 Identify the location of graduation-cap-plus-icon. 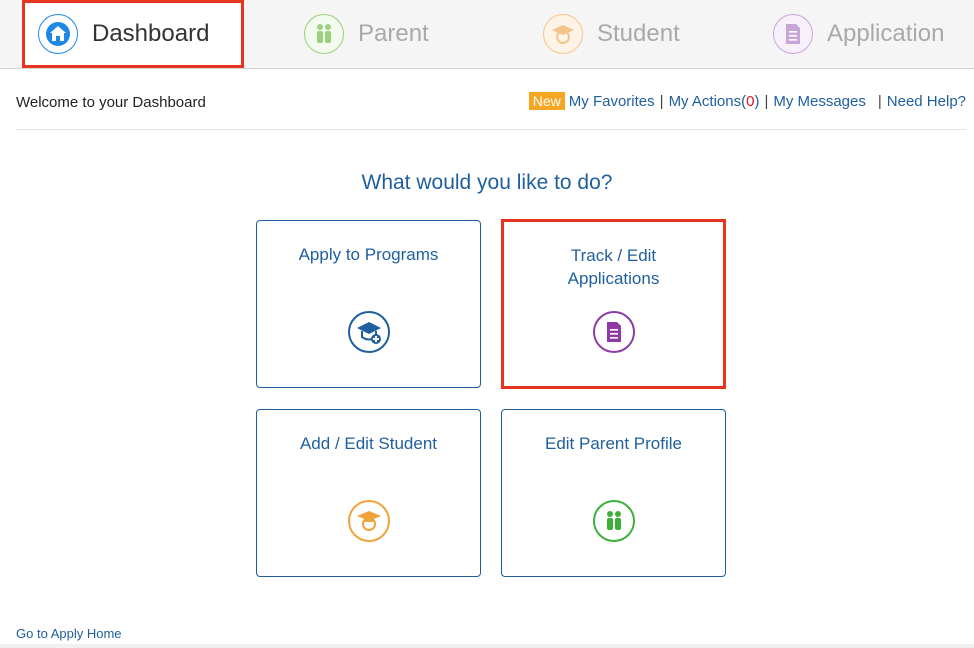
(368, 332).